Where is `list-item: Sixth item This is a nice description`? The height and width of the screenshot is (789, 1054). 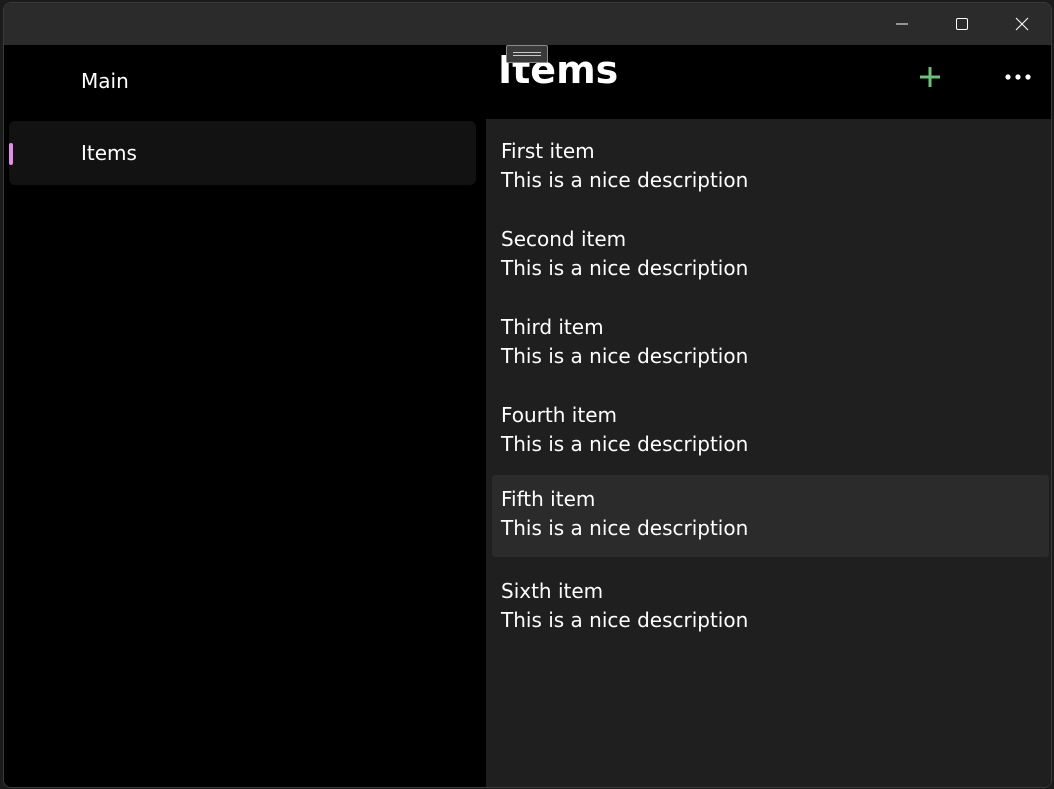 list-item: Sixth item This is a nice description is located at coordinates (770, 600).